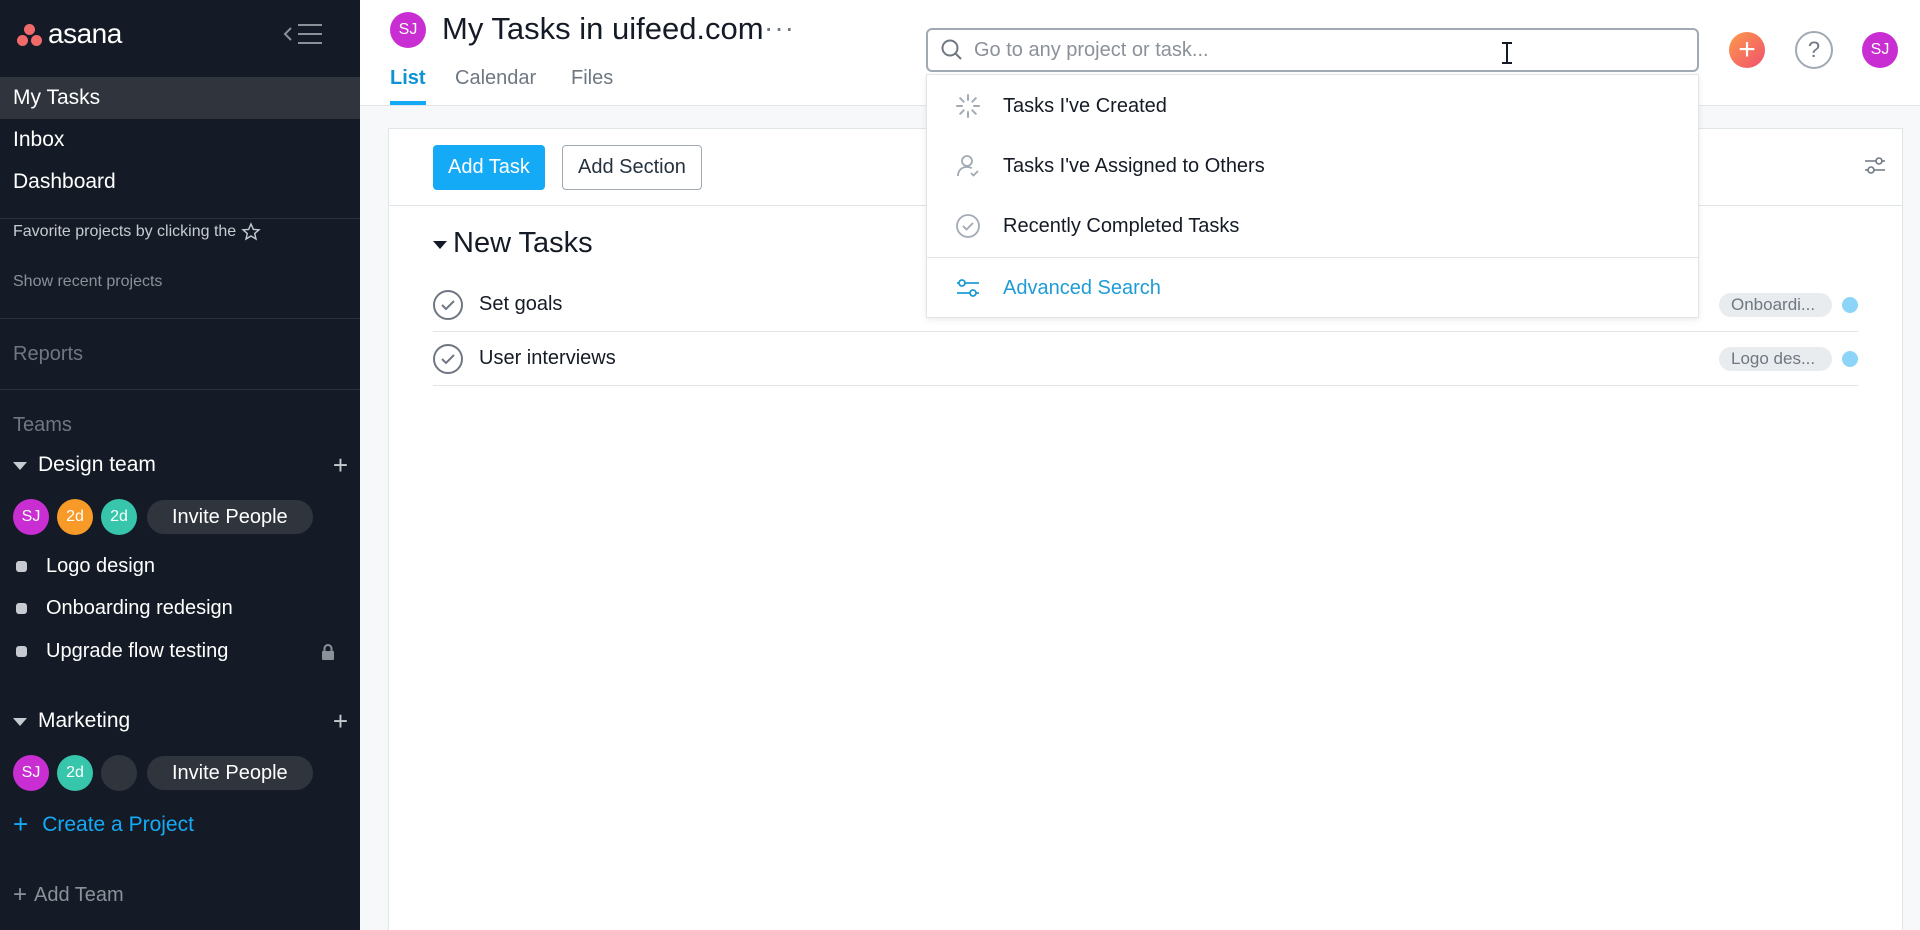  What do you see at coordinates (84, 720) in the screenshot?
I see `team-name: Marketing` at bounding box center [84, 720].